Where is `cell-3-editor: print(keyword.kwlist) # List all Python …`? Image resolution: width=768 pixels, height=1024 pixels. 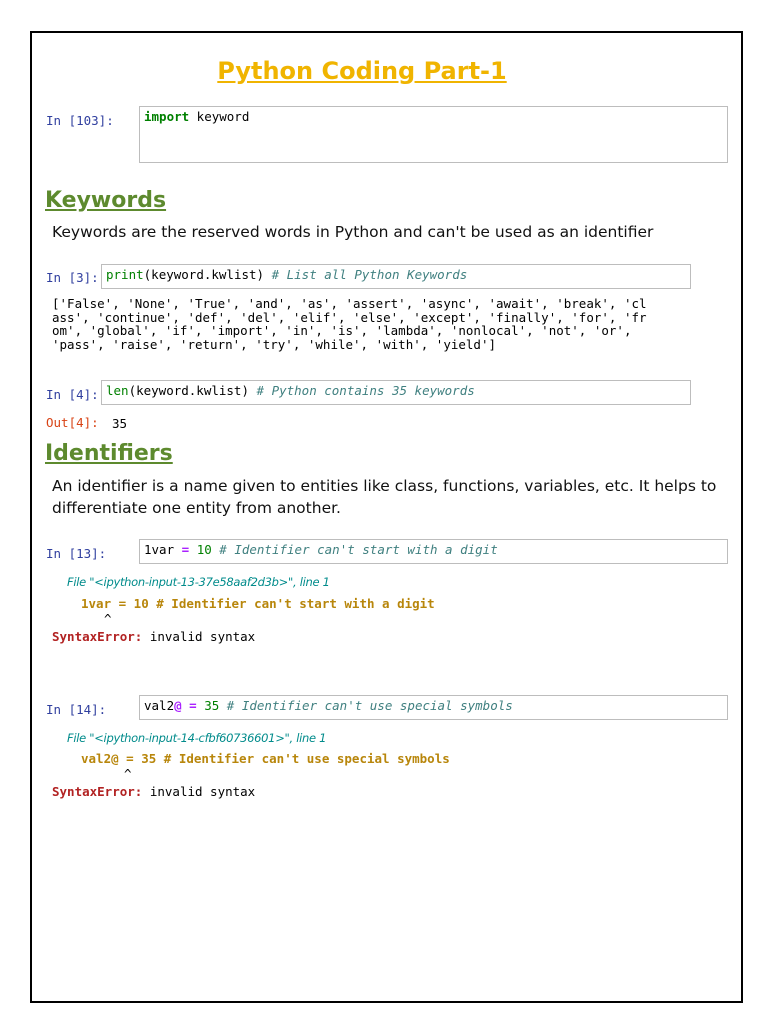
cell-3-editor: print(keyword.kwlist) # List all Python … is located at coordinates (396, 276).